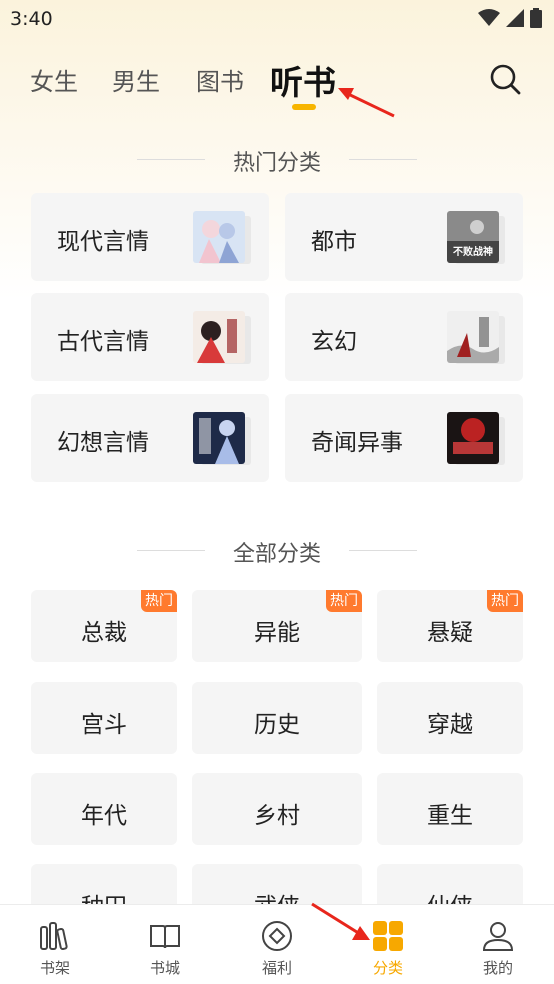 This screenshot has width=554, height=984. Describe the element at coordinates (334, 242) in the screenshot. I see `hot-category-label: 都市` at that location.